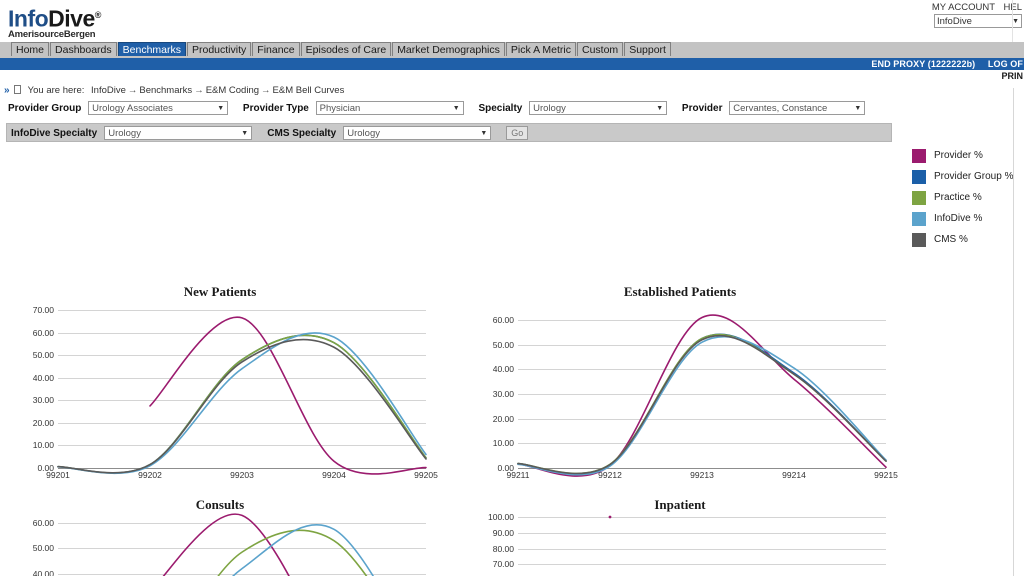 This screenshot has width=1024, height=576. What do you see at coordinates (448, 49) in the screenshot?
I see `tab-market-demographics: Market Demographics` at bounding box center [448, 49].